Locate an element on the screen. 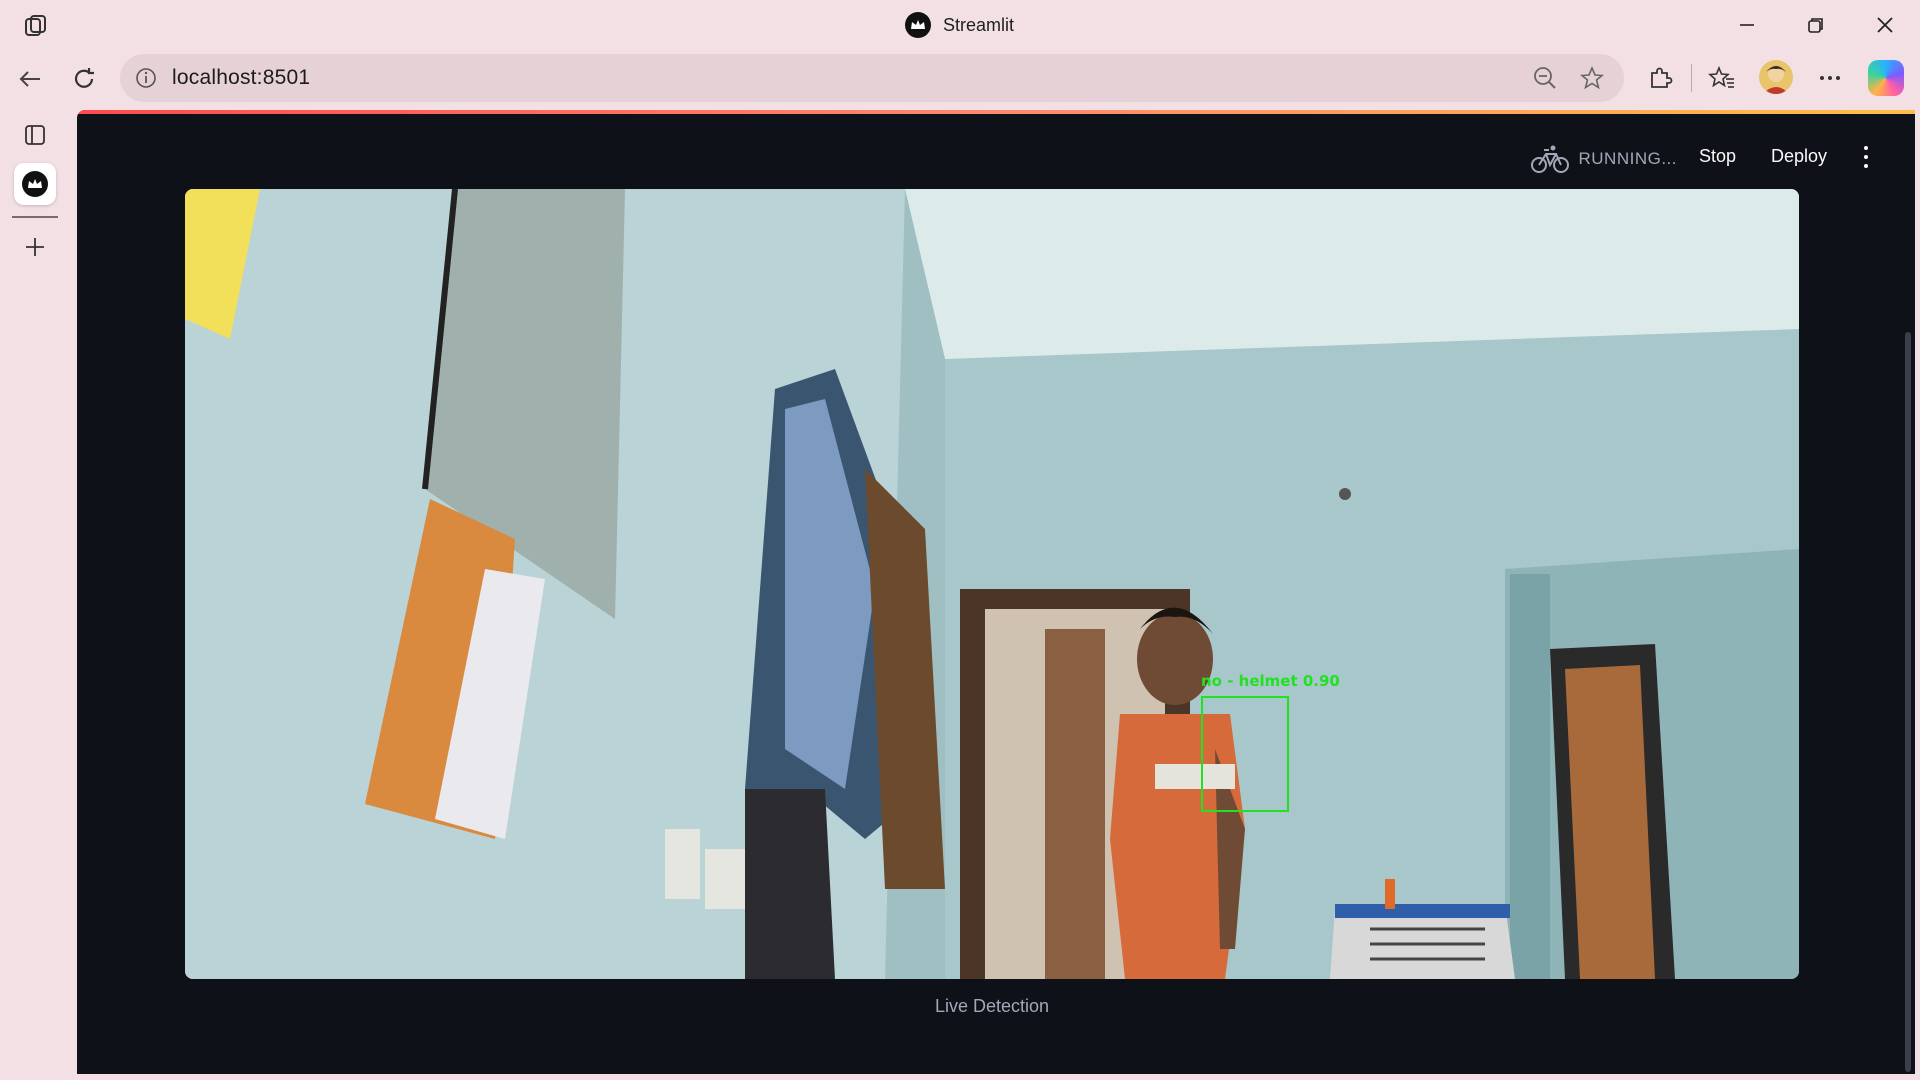 The image size is (1920, 1080). profile-avatar is located at coordinates (1776, 77).